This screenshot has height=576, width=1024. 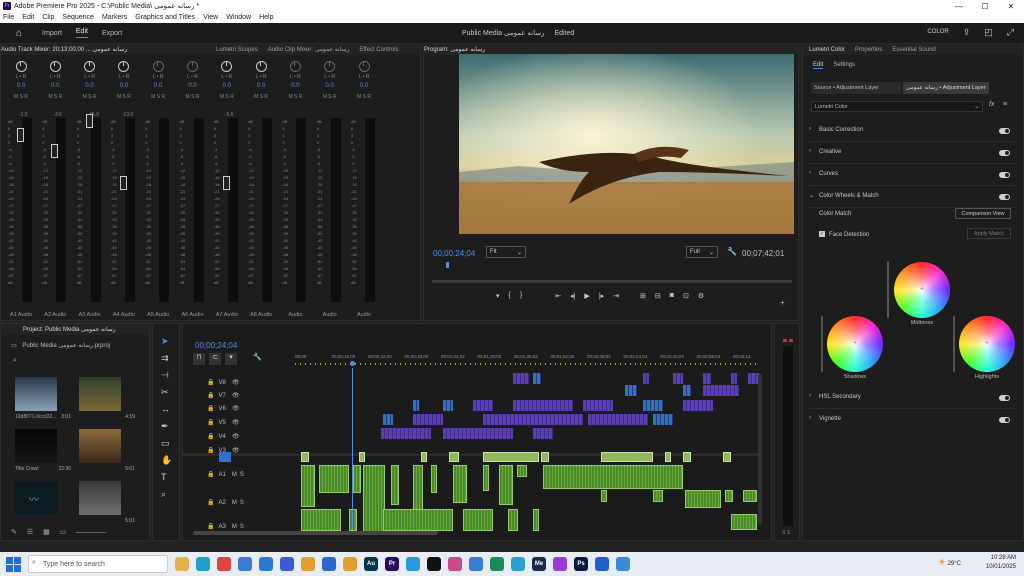 I want to click on workspace-import: Import, so click(x=52, y=33).